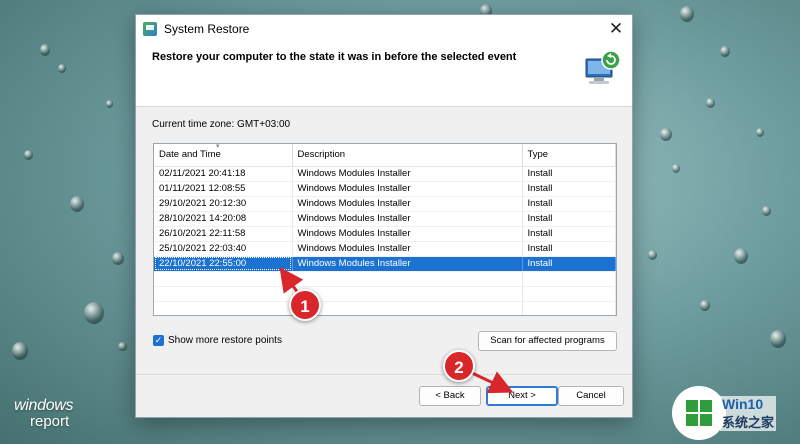 The image size is (800, 444). I want to click on column-header-type: Type, so click(569, 155).